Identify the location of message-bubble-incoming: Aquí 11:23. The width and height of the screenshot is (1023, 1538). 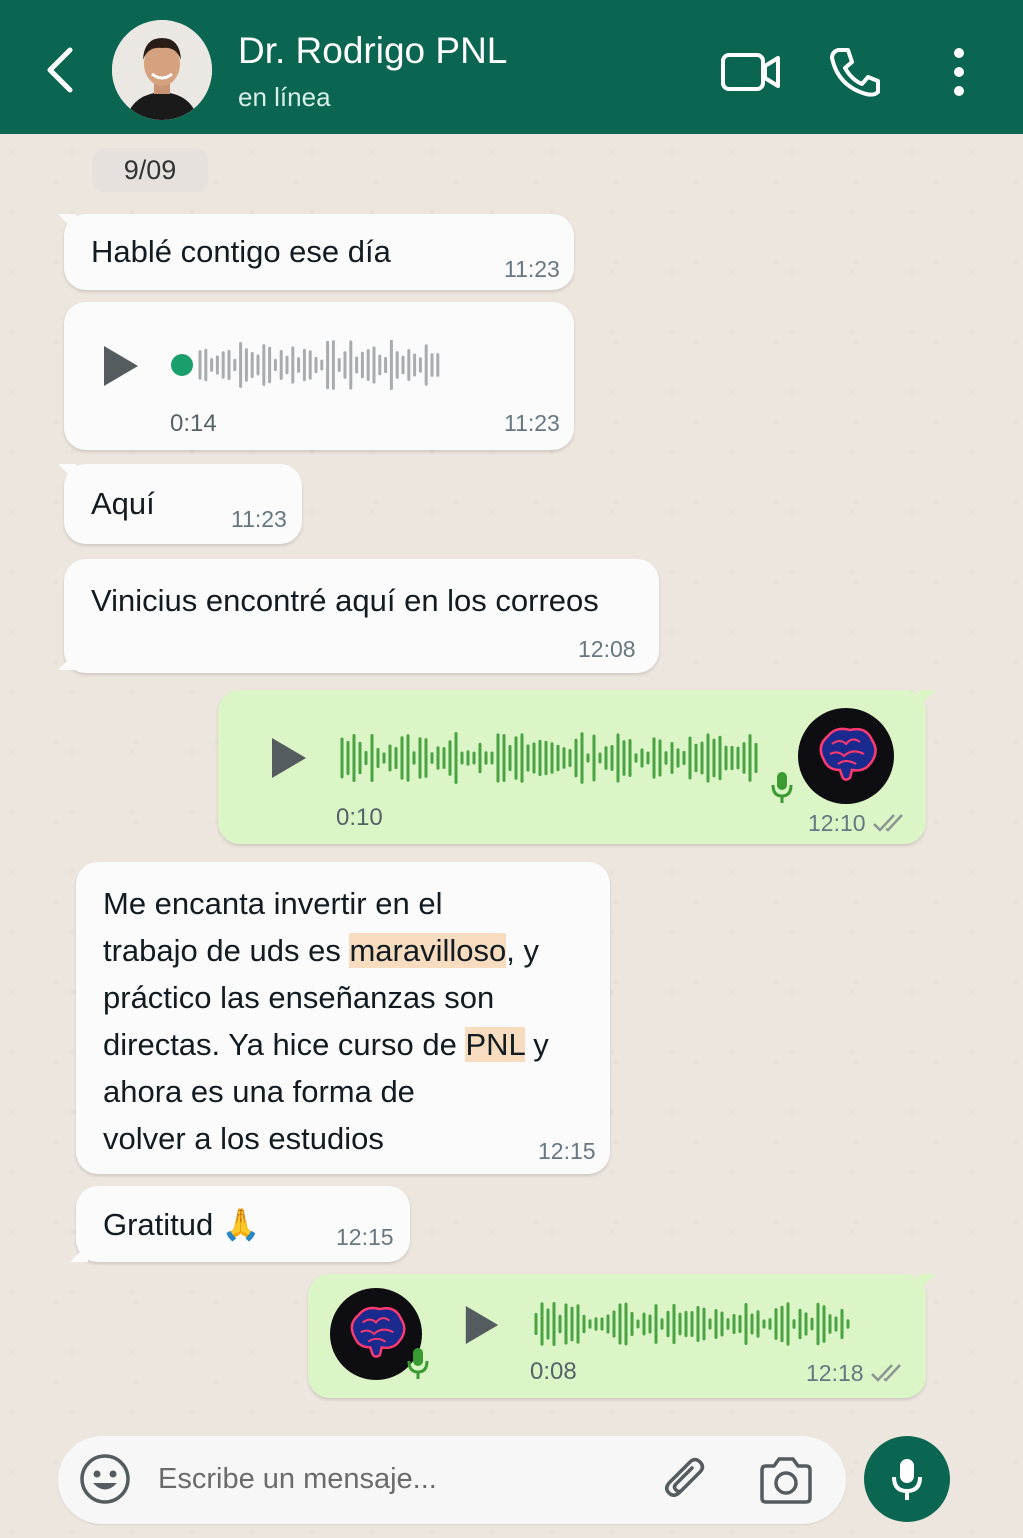
(183, 504).